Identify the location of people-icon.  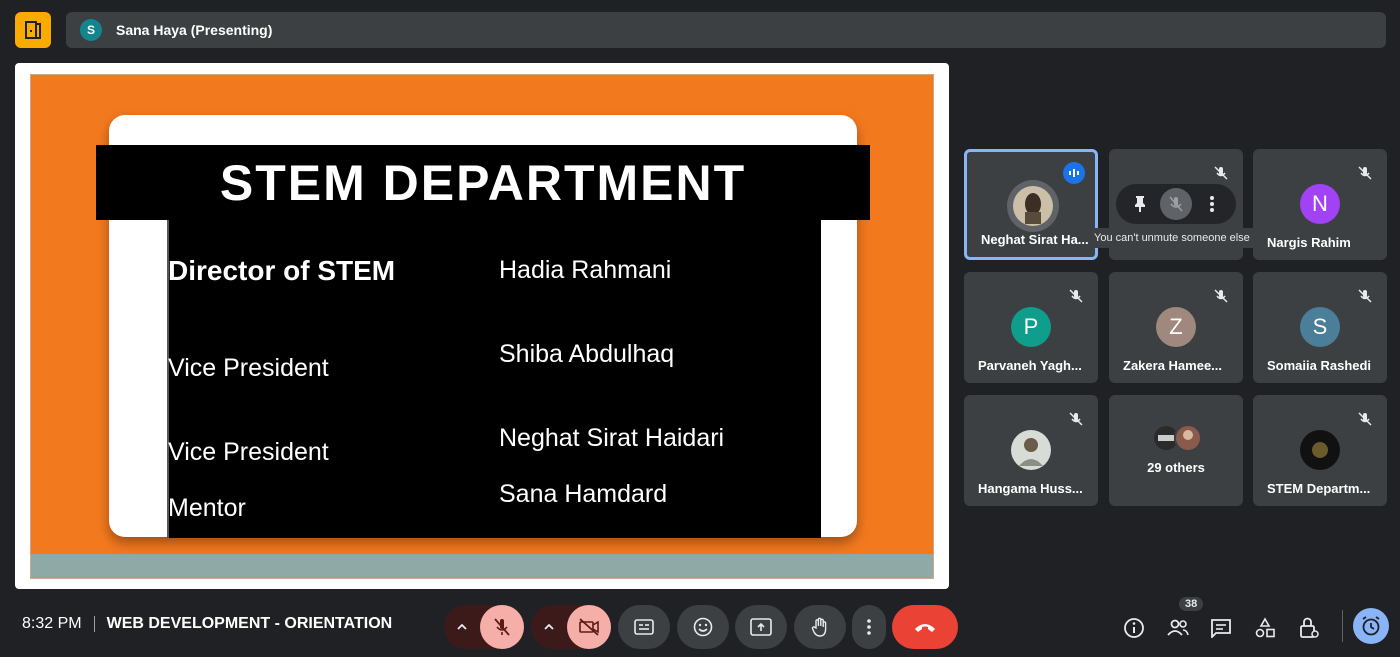
(1178, 628).